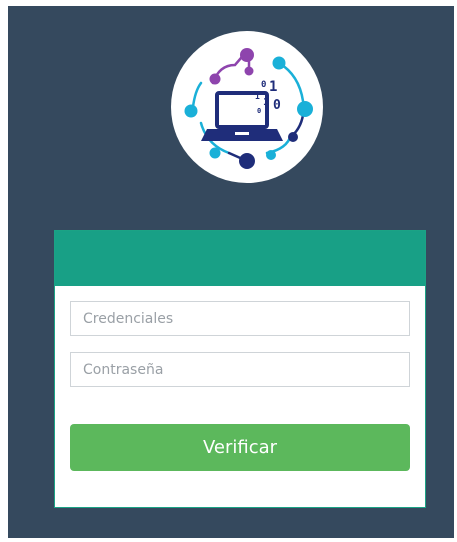  What do you see at coordinates (240, 447) in the screenshot?
I see `verify-button: Verificar` at bounding box center [240, 447].